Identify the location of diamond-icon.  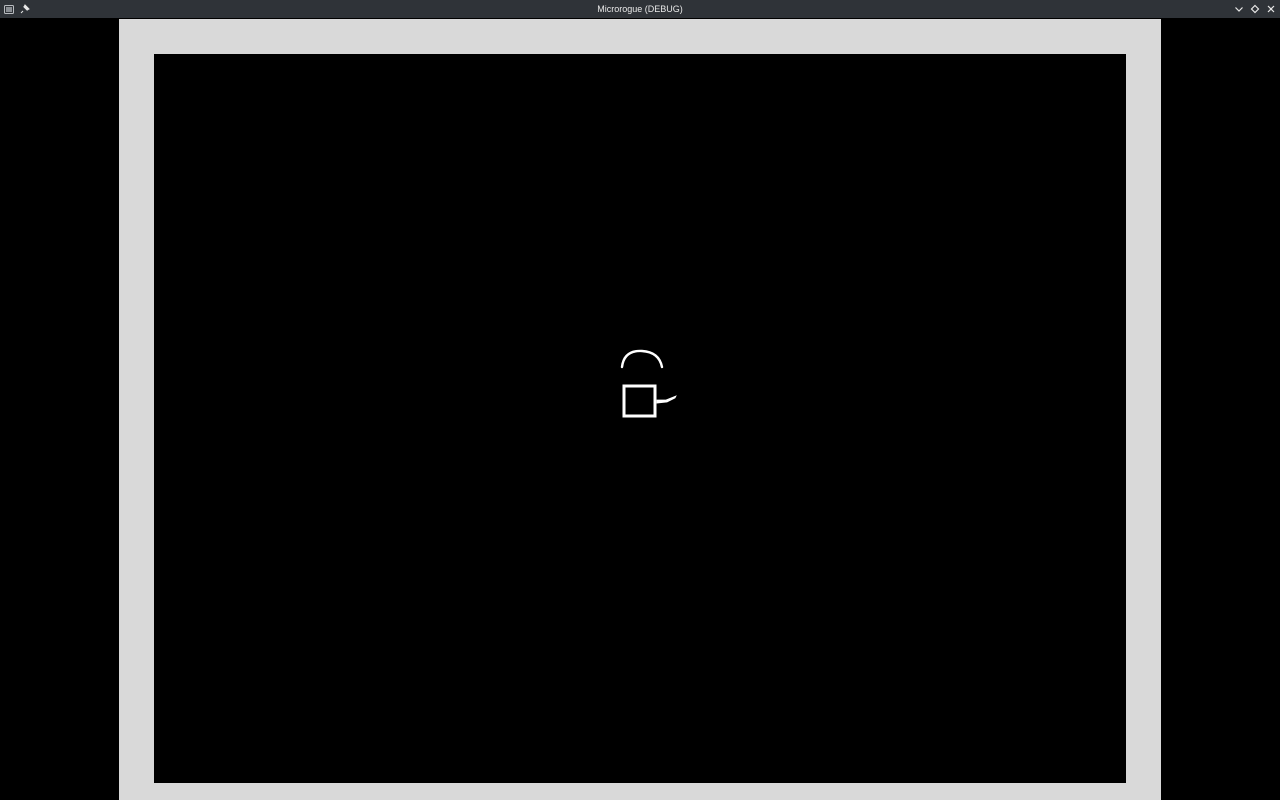
(1255, 9).